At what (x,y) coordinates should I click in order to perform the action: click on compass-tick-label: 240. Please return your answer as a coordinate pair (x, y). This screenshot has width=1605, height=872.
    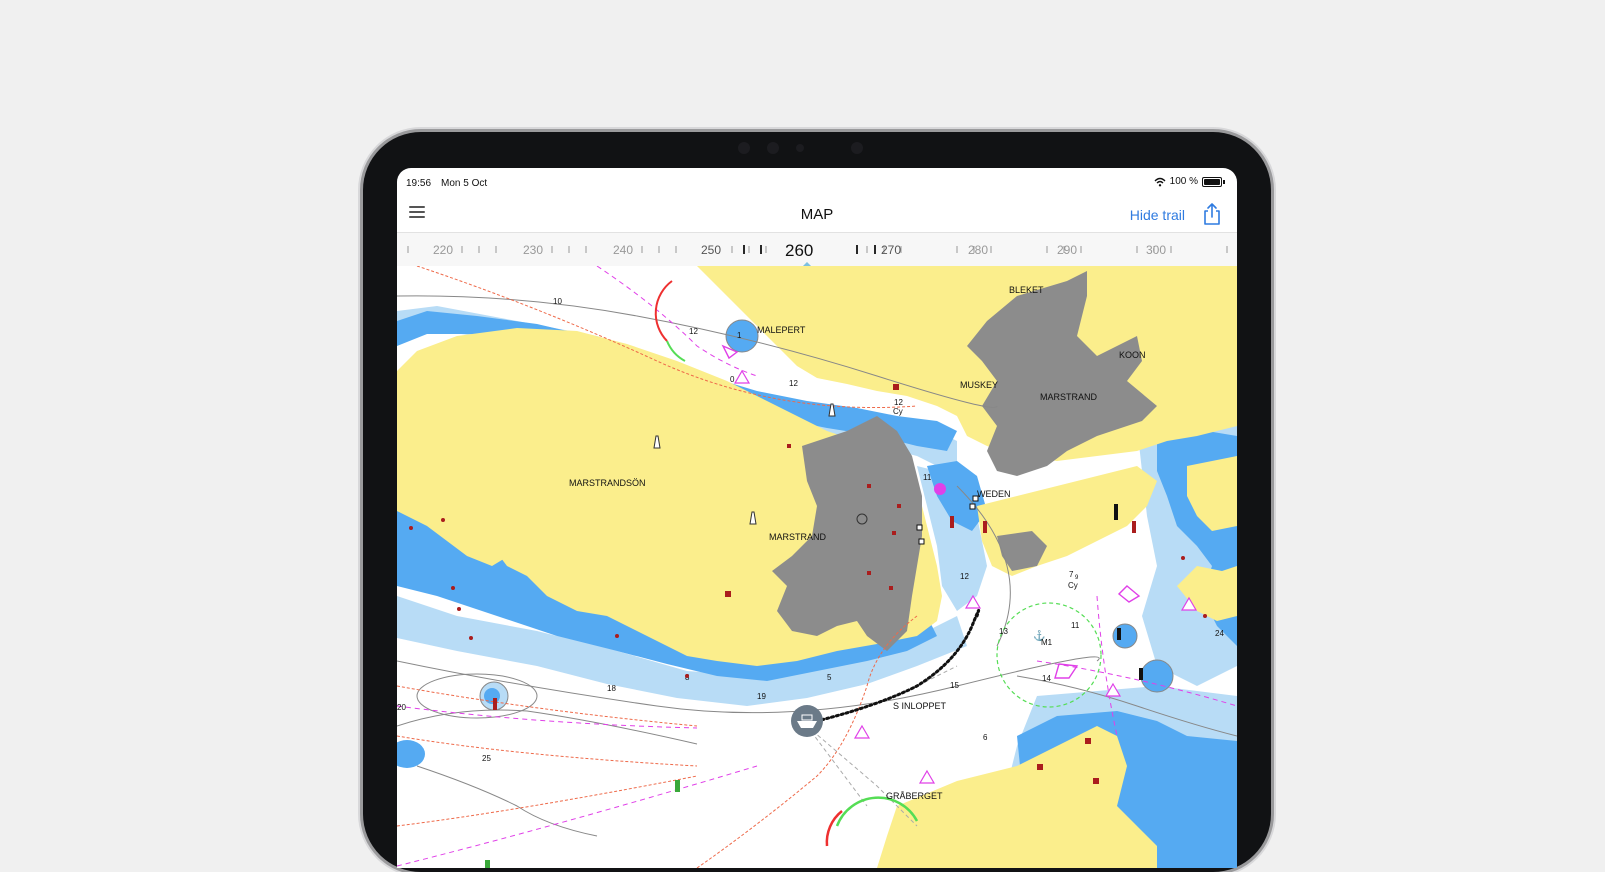
    Looking at the image, I should click on (623, 250).